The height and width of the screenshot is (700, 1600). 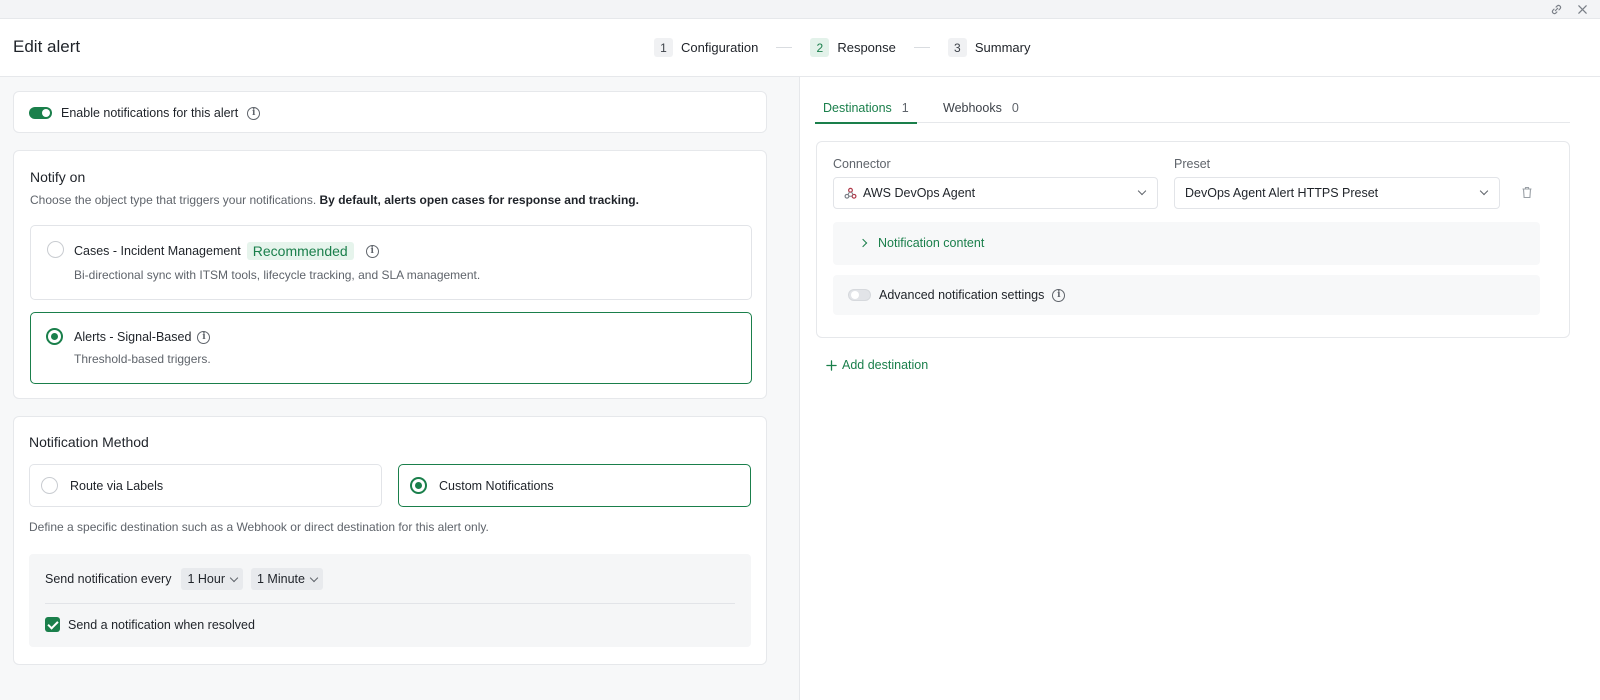 What do you see at coordinates (857, 108) in the screenshot?
I see `tab-label: Destinations` at bounding box center [857, 108].